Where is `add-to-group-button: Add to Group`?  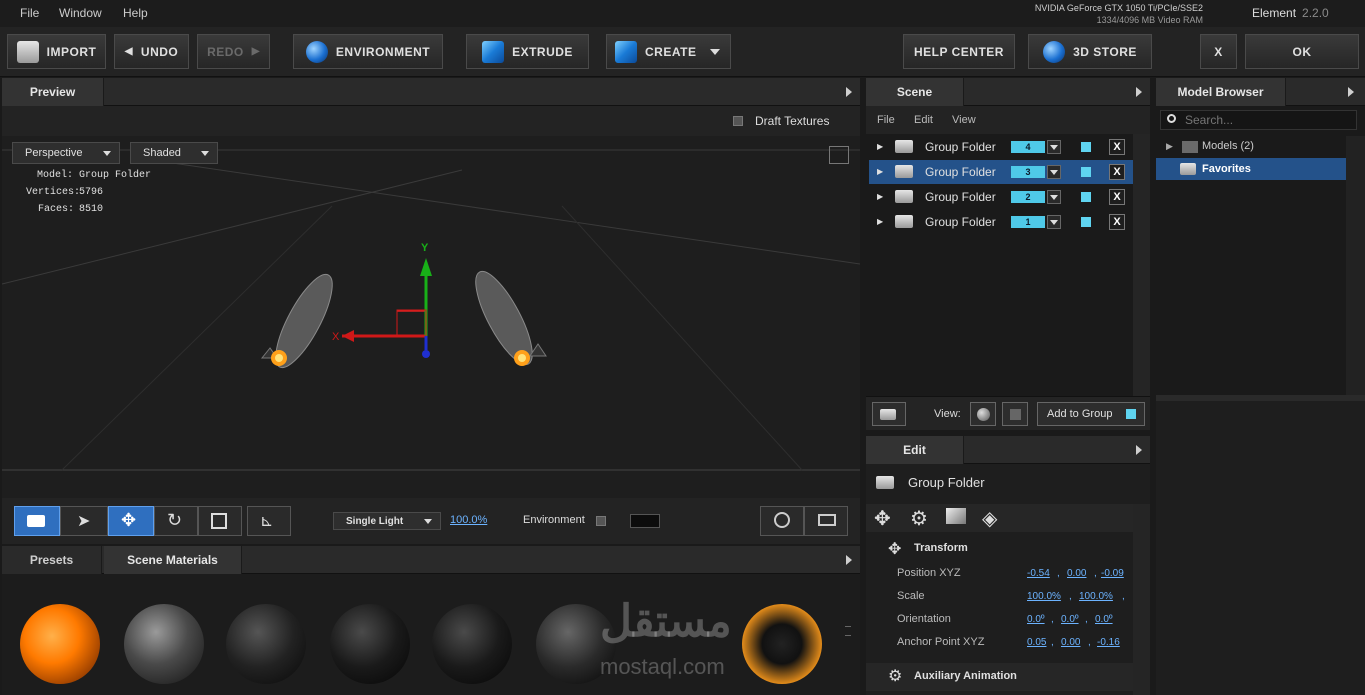
add-to-group-button: Add to Group is located at coordinates (1091, 414).